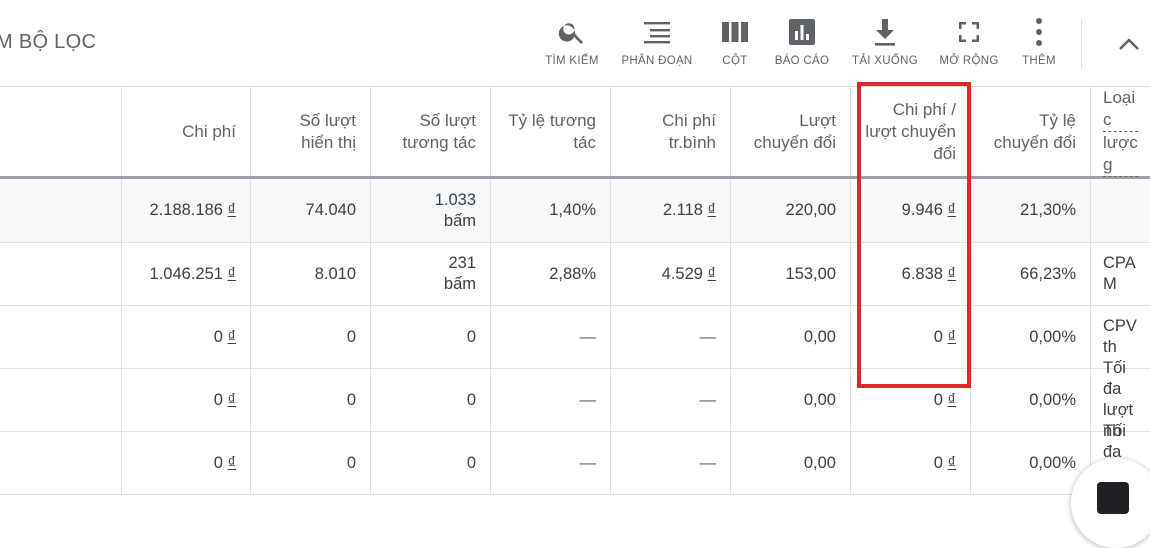 The width and height of the screenshot is (1150, 548). Describe the element at coordinates (1039, 61) in the screenshot. I see `more-label: THÊM` at that location.